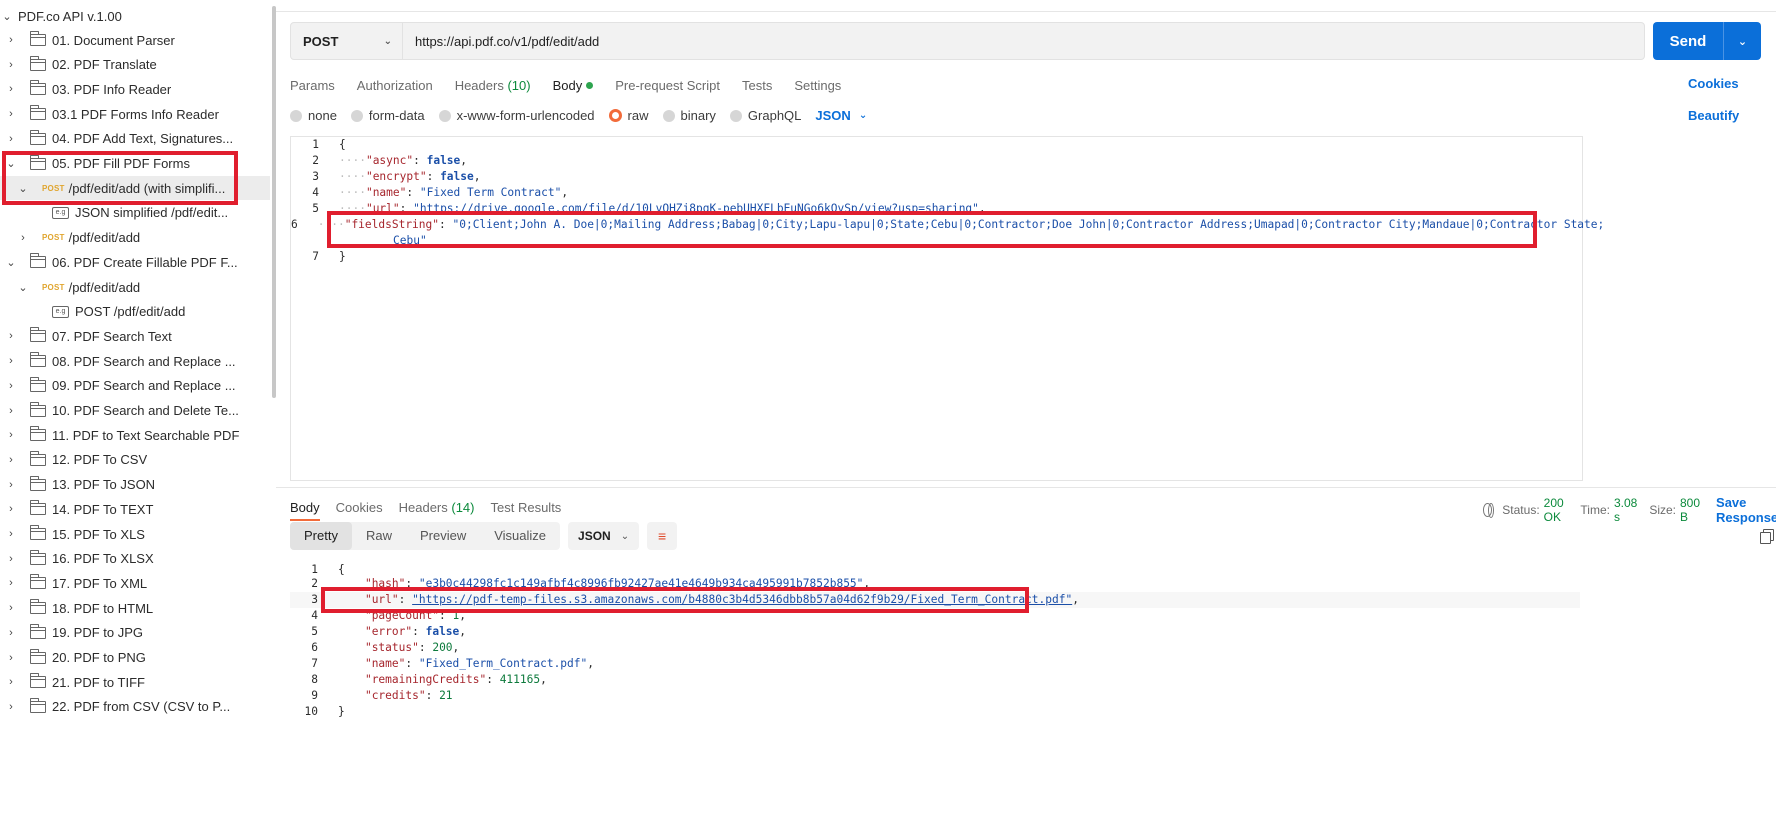 This screenshot has width=1776, height=822. I want to click on sidebar-folder: › 02. PDF Translate, so click(135, 65).